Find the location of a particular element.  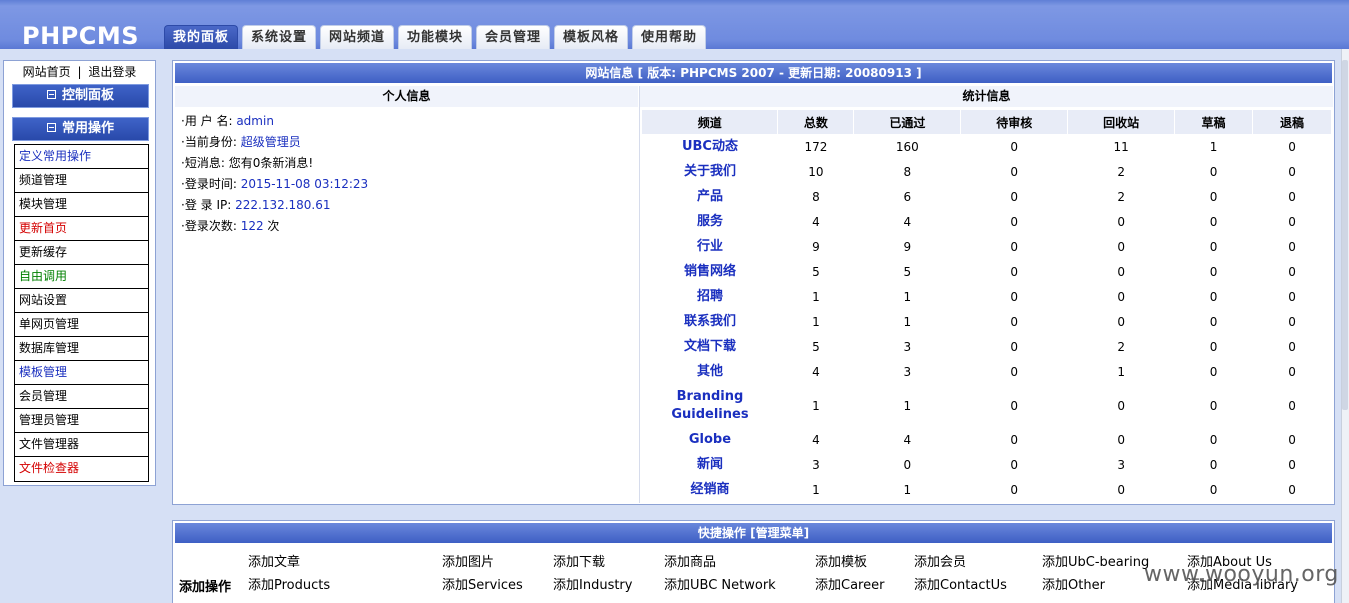

sidebar-item-update-cache: 更新缓存 is located at coordinates (81, 253).